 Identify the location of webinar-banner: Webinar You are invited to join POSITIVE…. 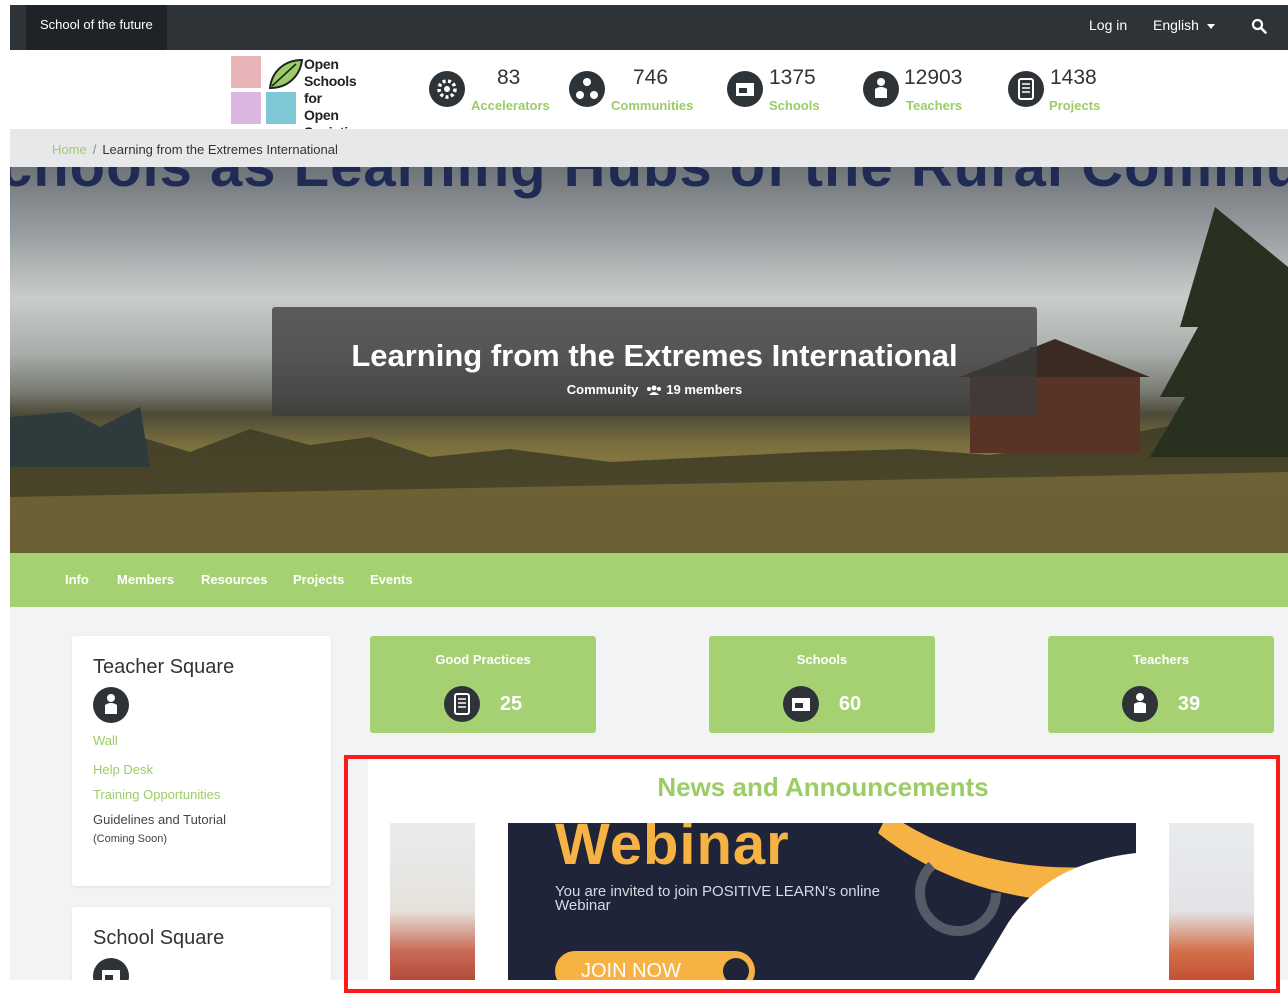
(822, 901).